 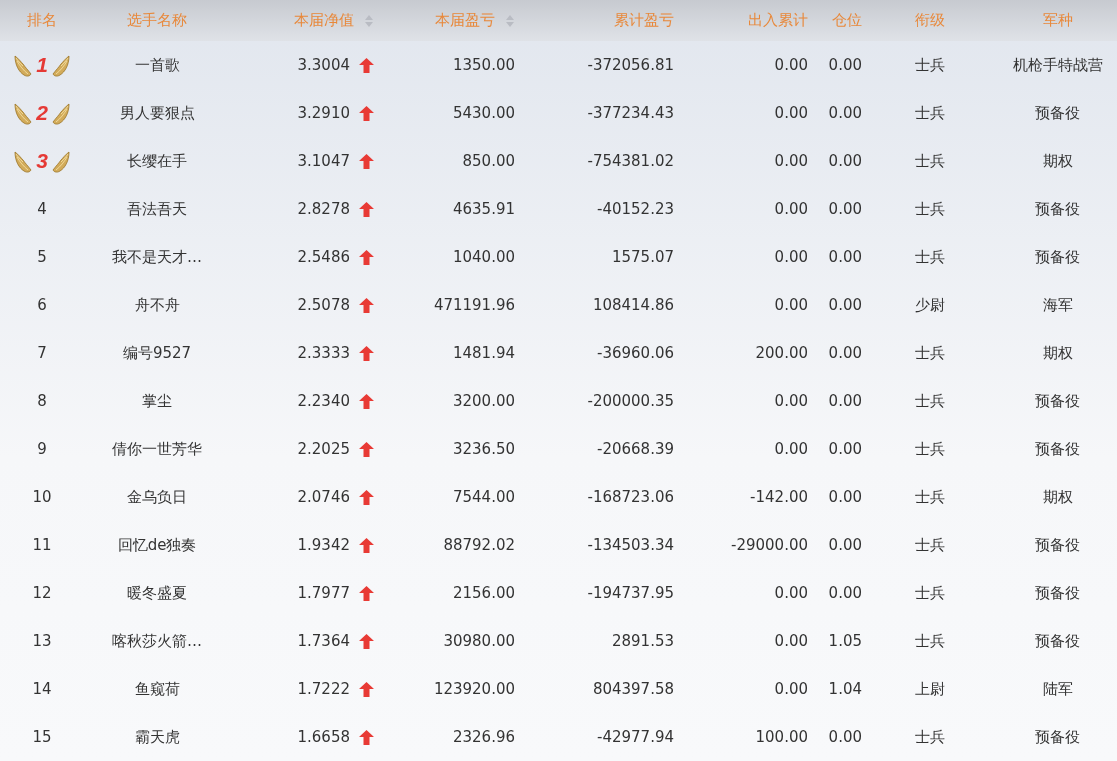 I want to click on player-name: 掌尘, so click(x=157, y=401).